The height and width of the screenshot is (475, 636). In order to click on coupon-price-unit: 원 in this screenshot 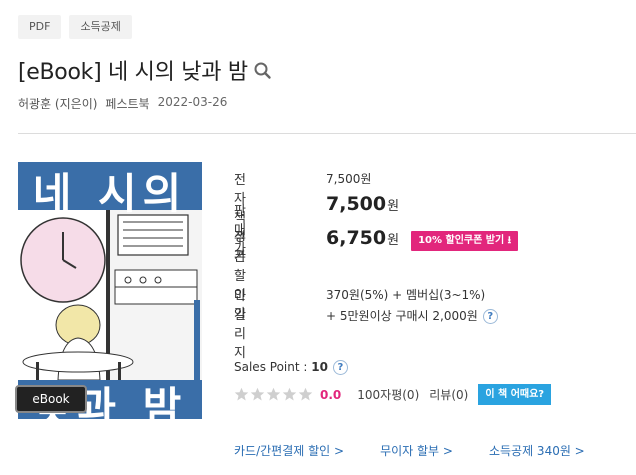, I will do `click(393, 240)`.